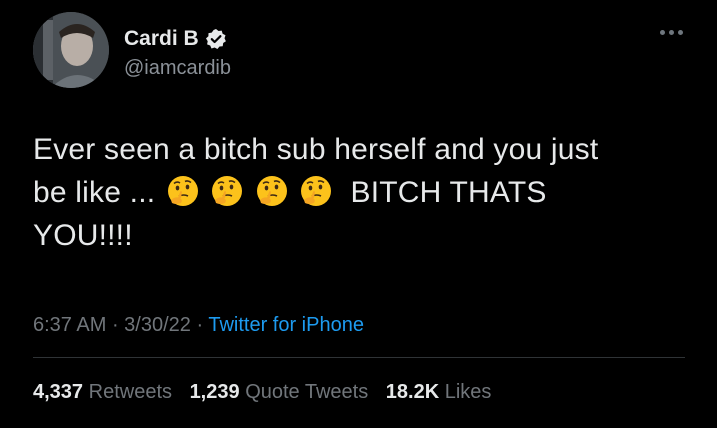  Describe the element at coordinates (130, 392) in the screenshot. I see `retweets-label: Retweets` at that location.